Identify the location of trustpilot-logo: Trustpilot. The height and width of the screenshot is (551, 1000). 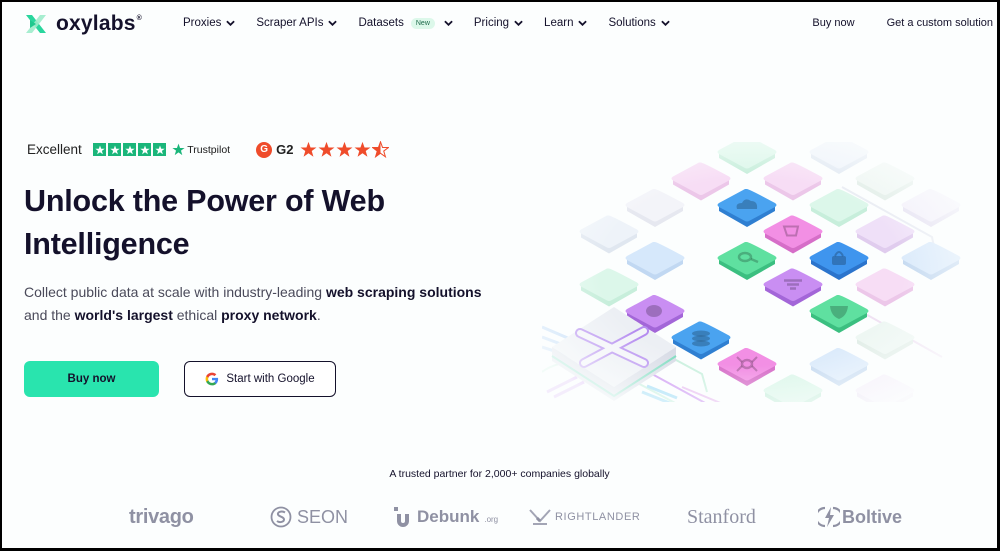
(201, 149).